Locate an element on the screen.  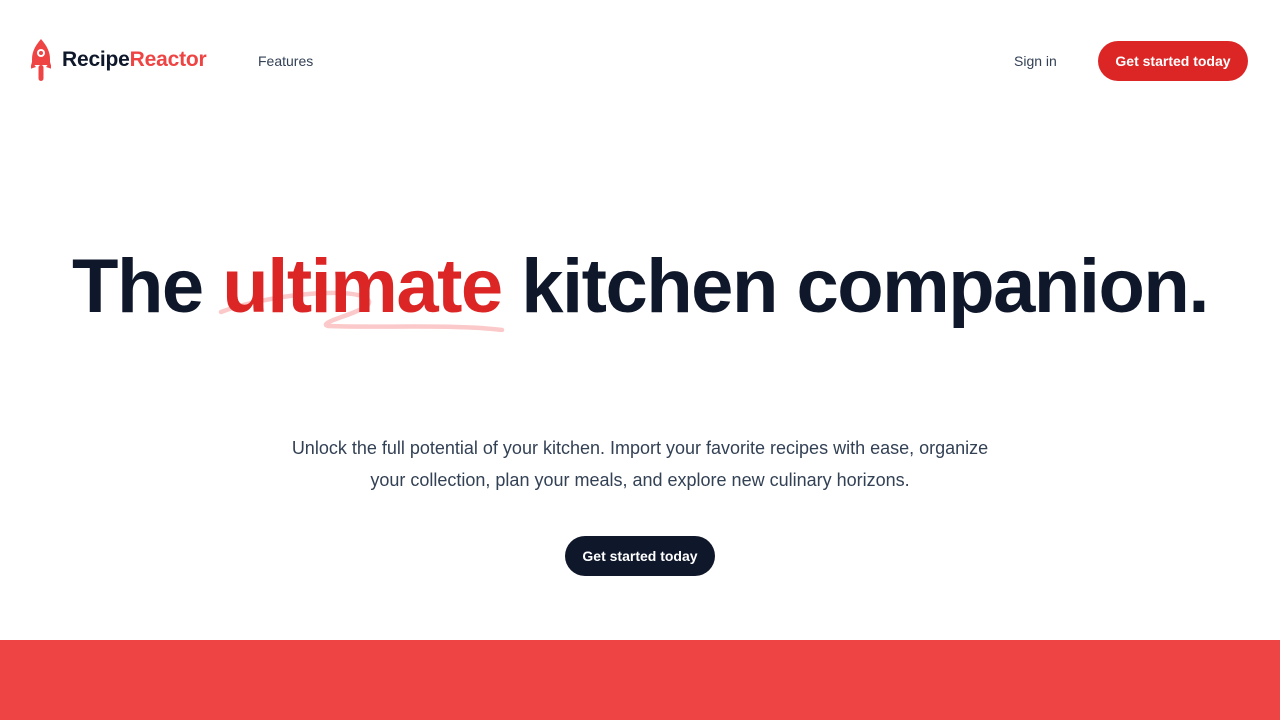
header-get-started-button: Get started today is located at coordinates (1173, 61).